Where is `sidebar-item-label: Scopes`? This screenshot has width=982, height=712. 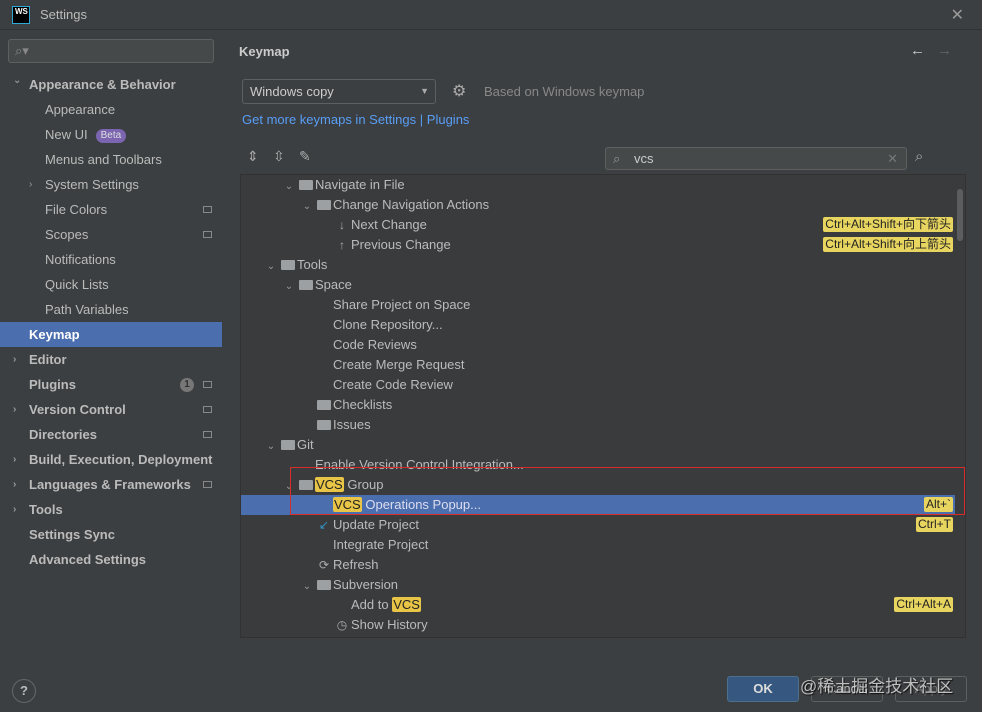
sidebar-item-label: Scopes is located at coordinates (67, 234).